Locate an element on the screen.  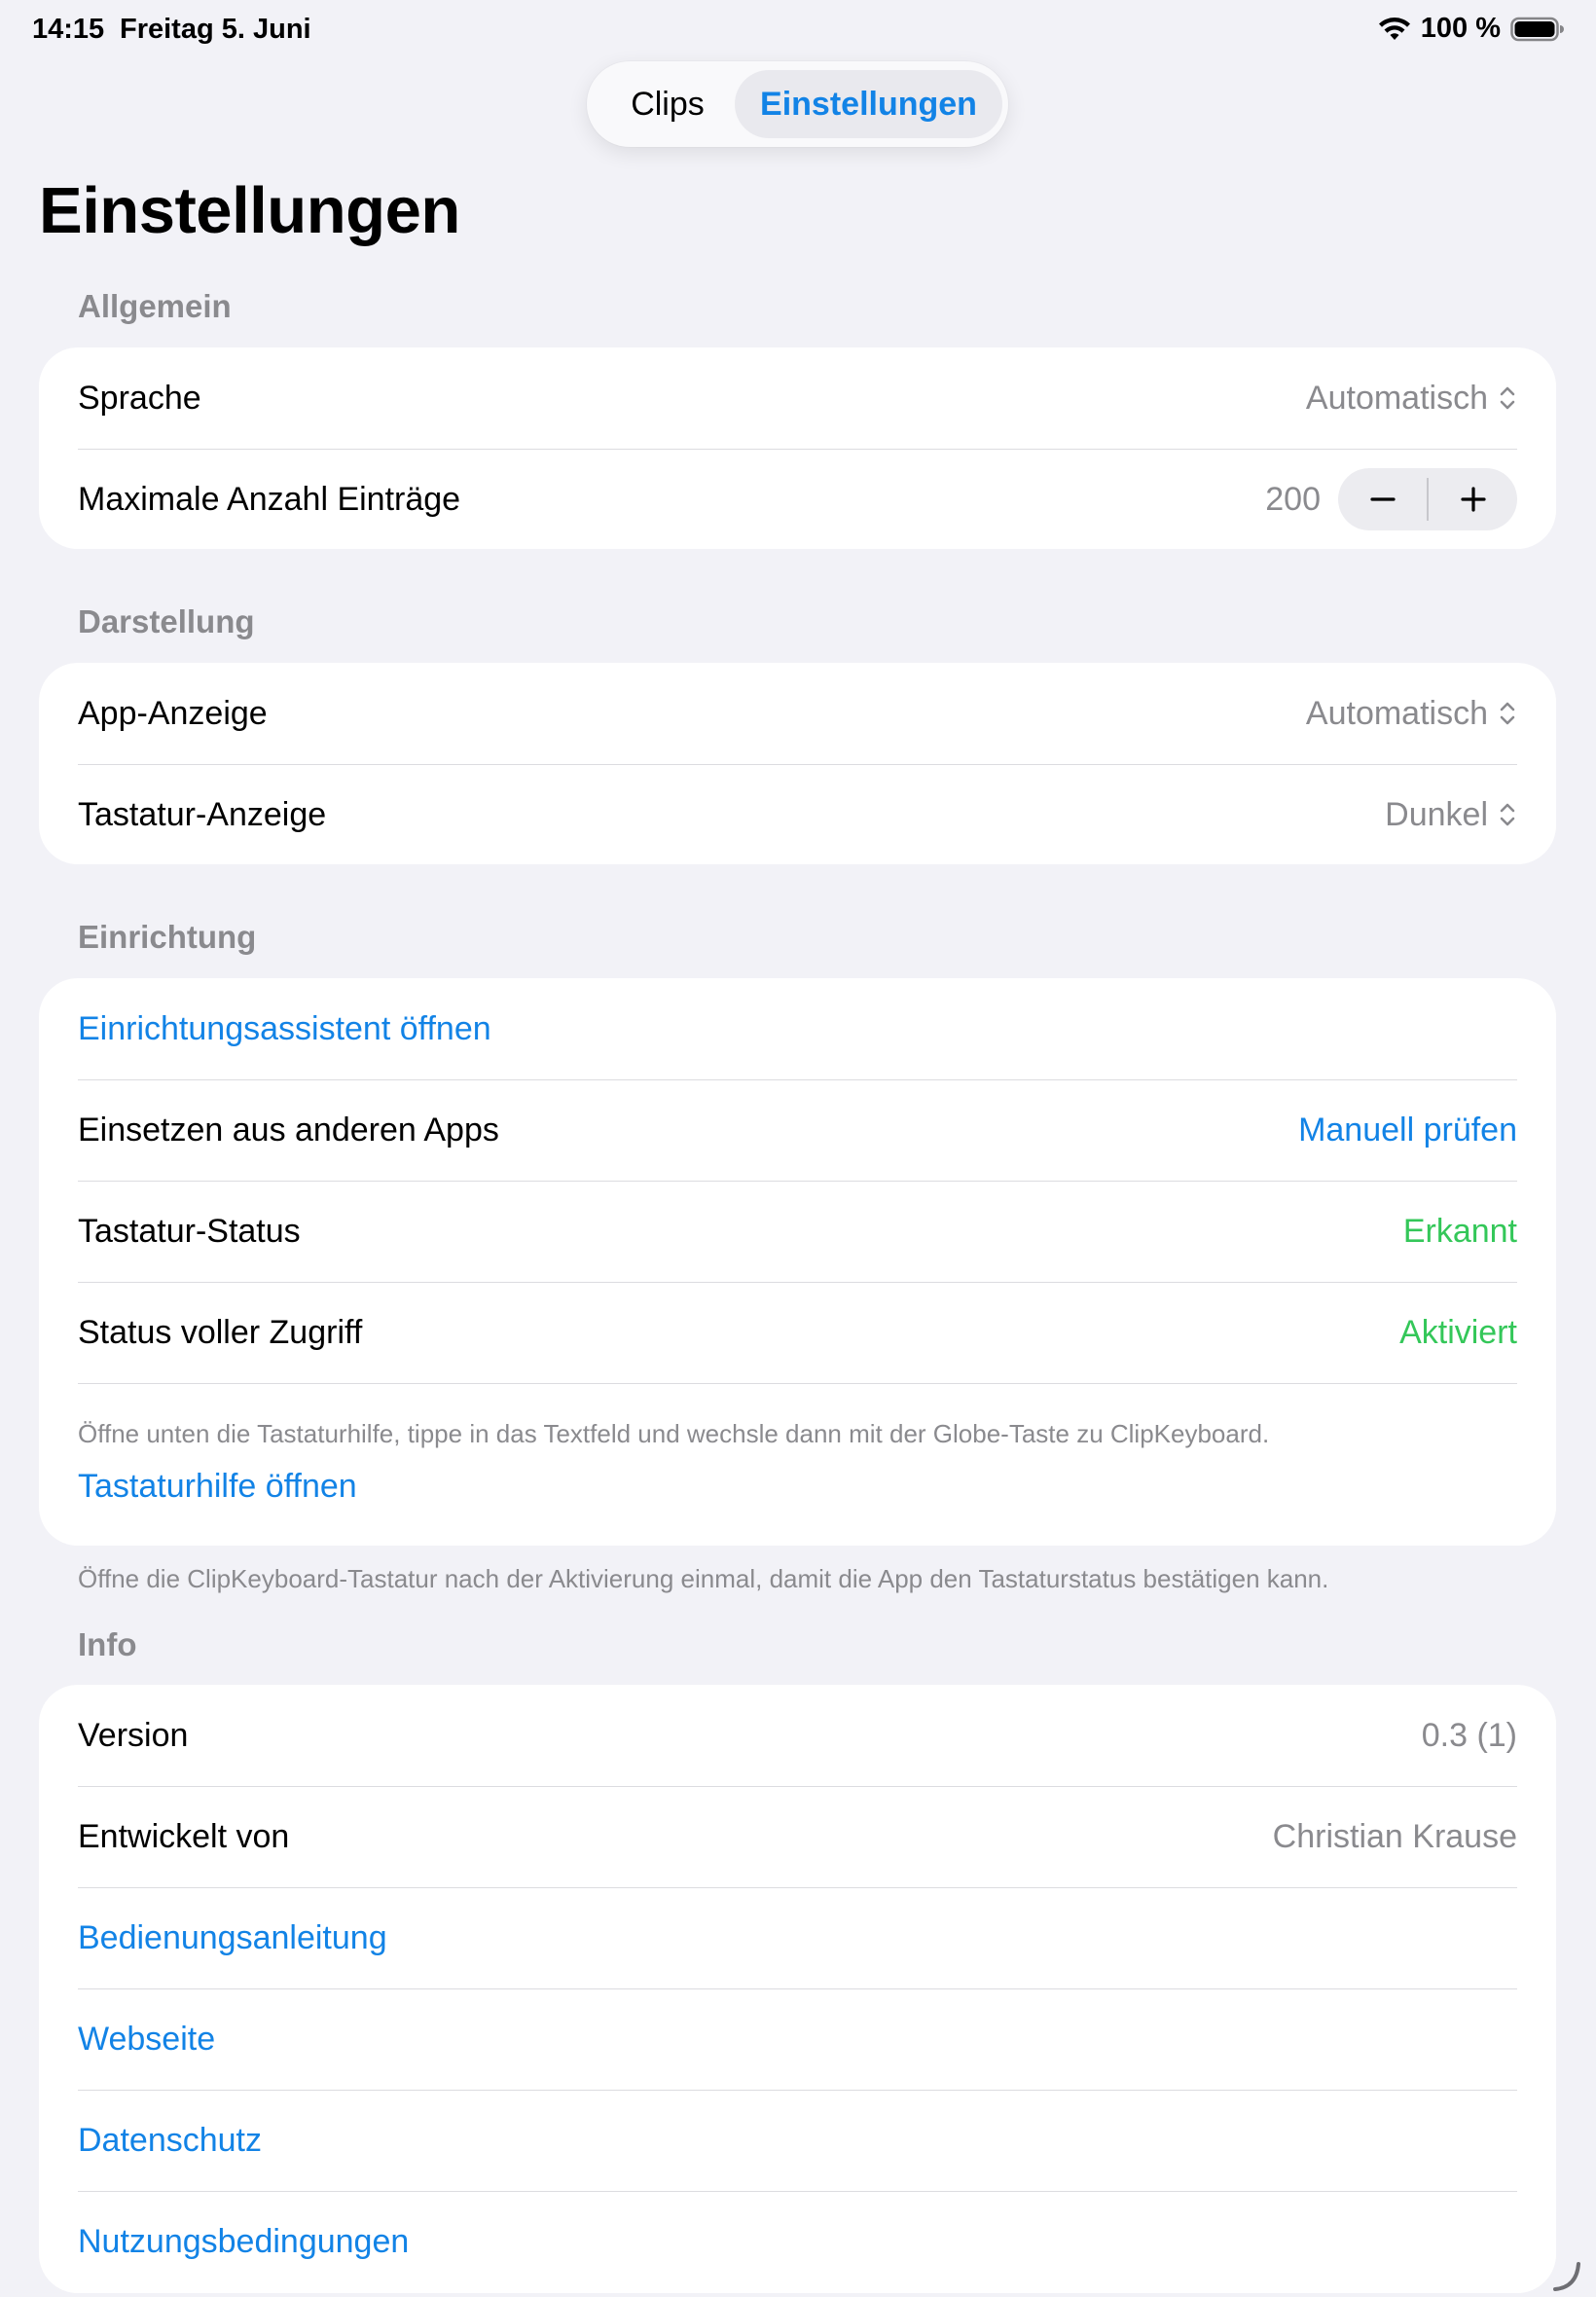
row-tastatur-anzeige: Tastatur-Anzeige Dunkel is located at coordinates (798, 814).